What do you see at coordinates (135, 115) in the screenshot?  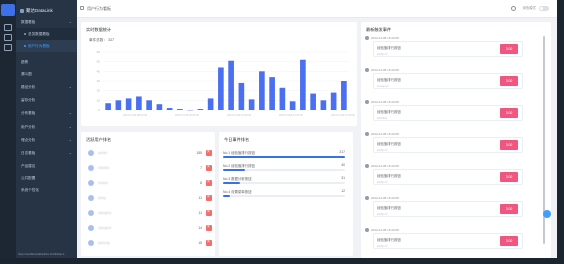 I see `x-tick-label: 2023-04-08 08:00:00` at bounding box center [135, 115].